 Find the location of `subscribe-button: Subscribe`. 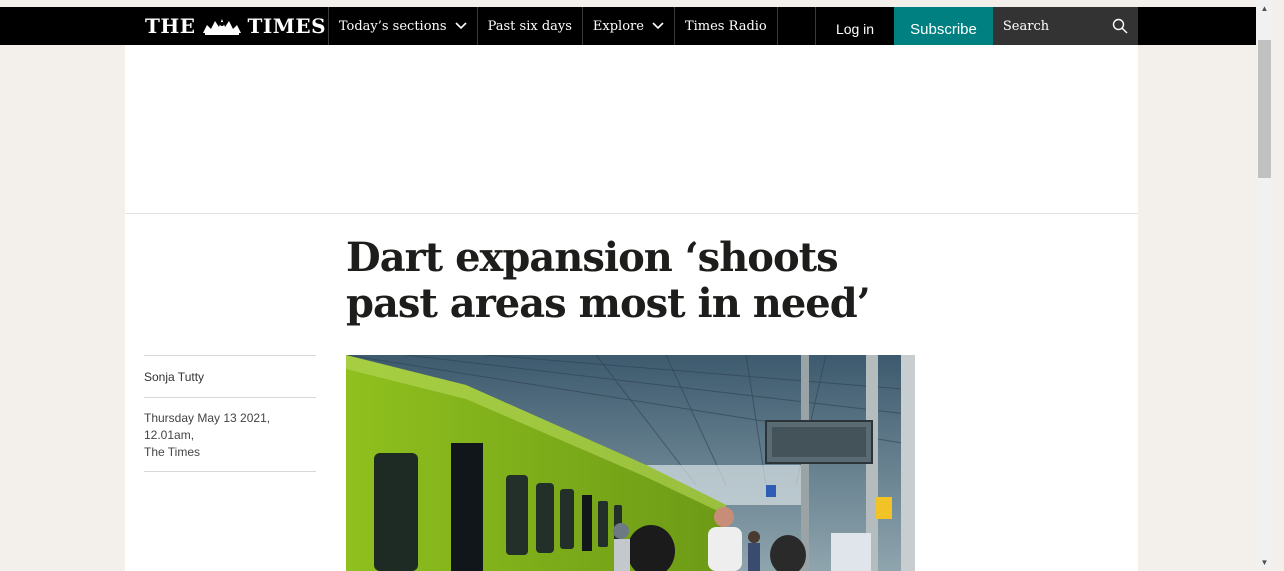

subscribe-button: Subscribe is located at coordinates (943, 26).